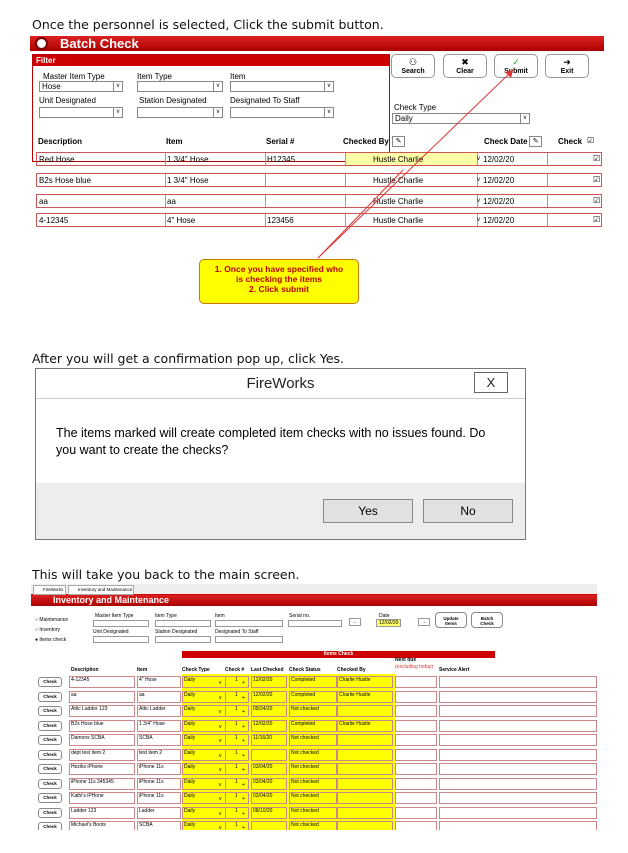 The width and height of the screenshot is (628, 853). Describe the element at coordinates (263, 810) in the screenshot. I see `row-last-checked: 08/10/20` at that location.